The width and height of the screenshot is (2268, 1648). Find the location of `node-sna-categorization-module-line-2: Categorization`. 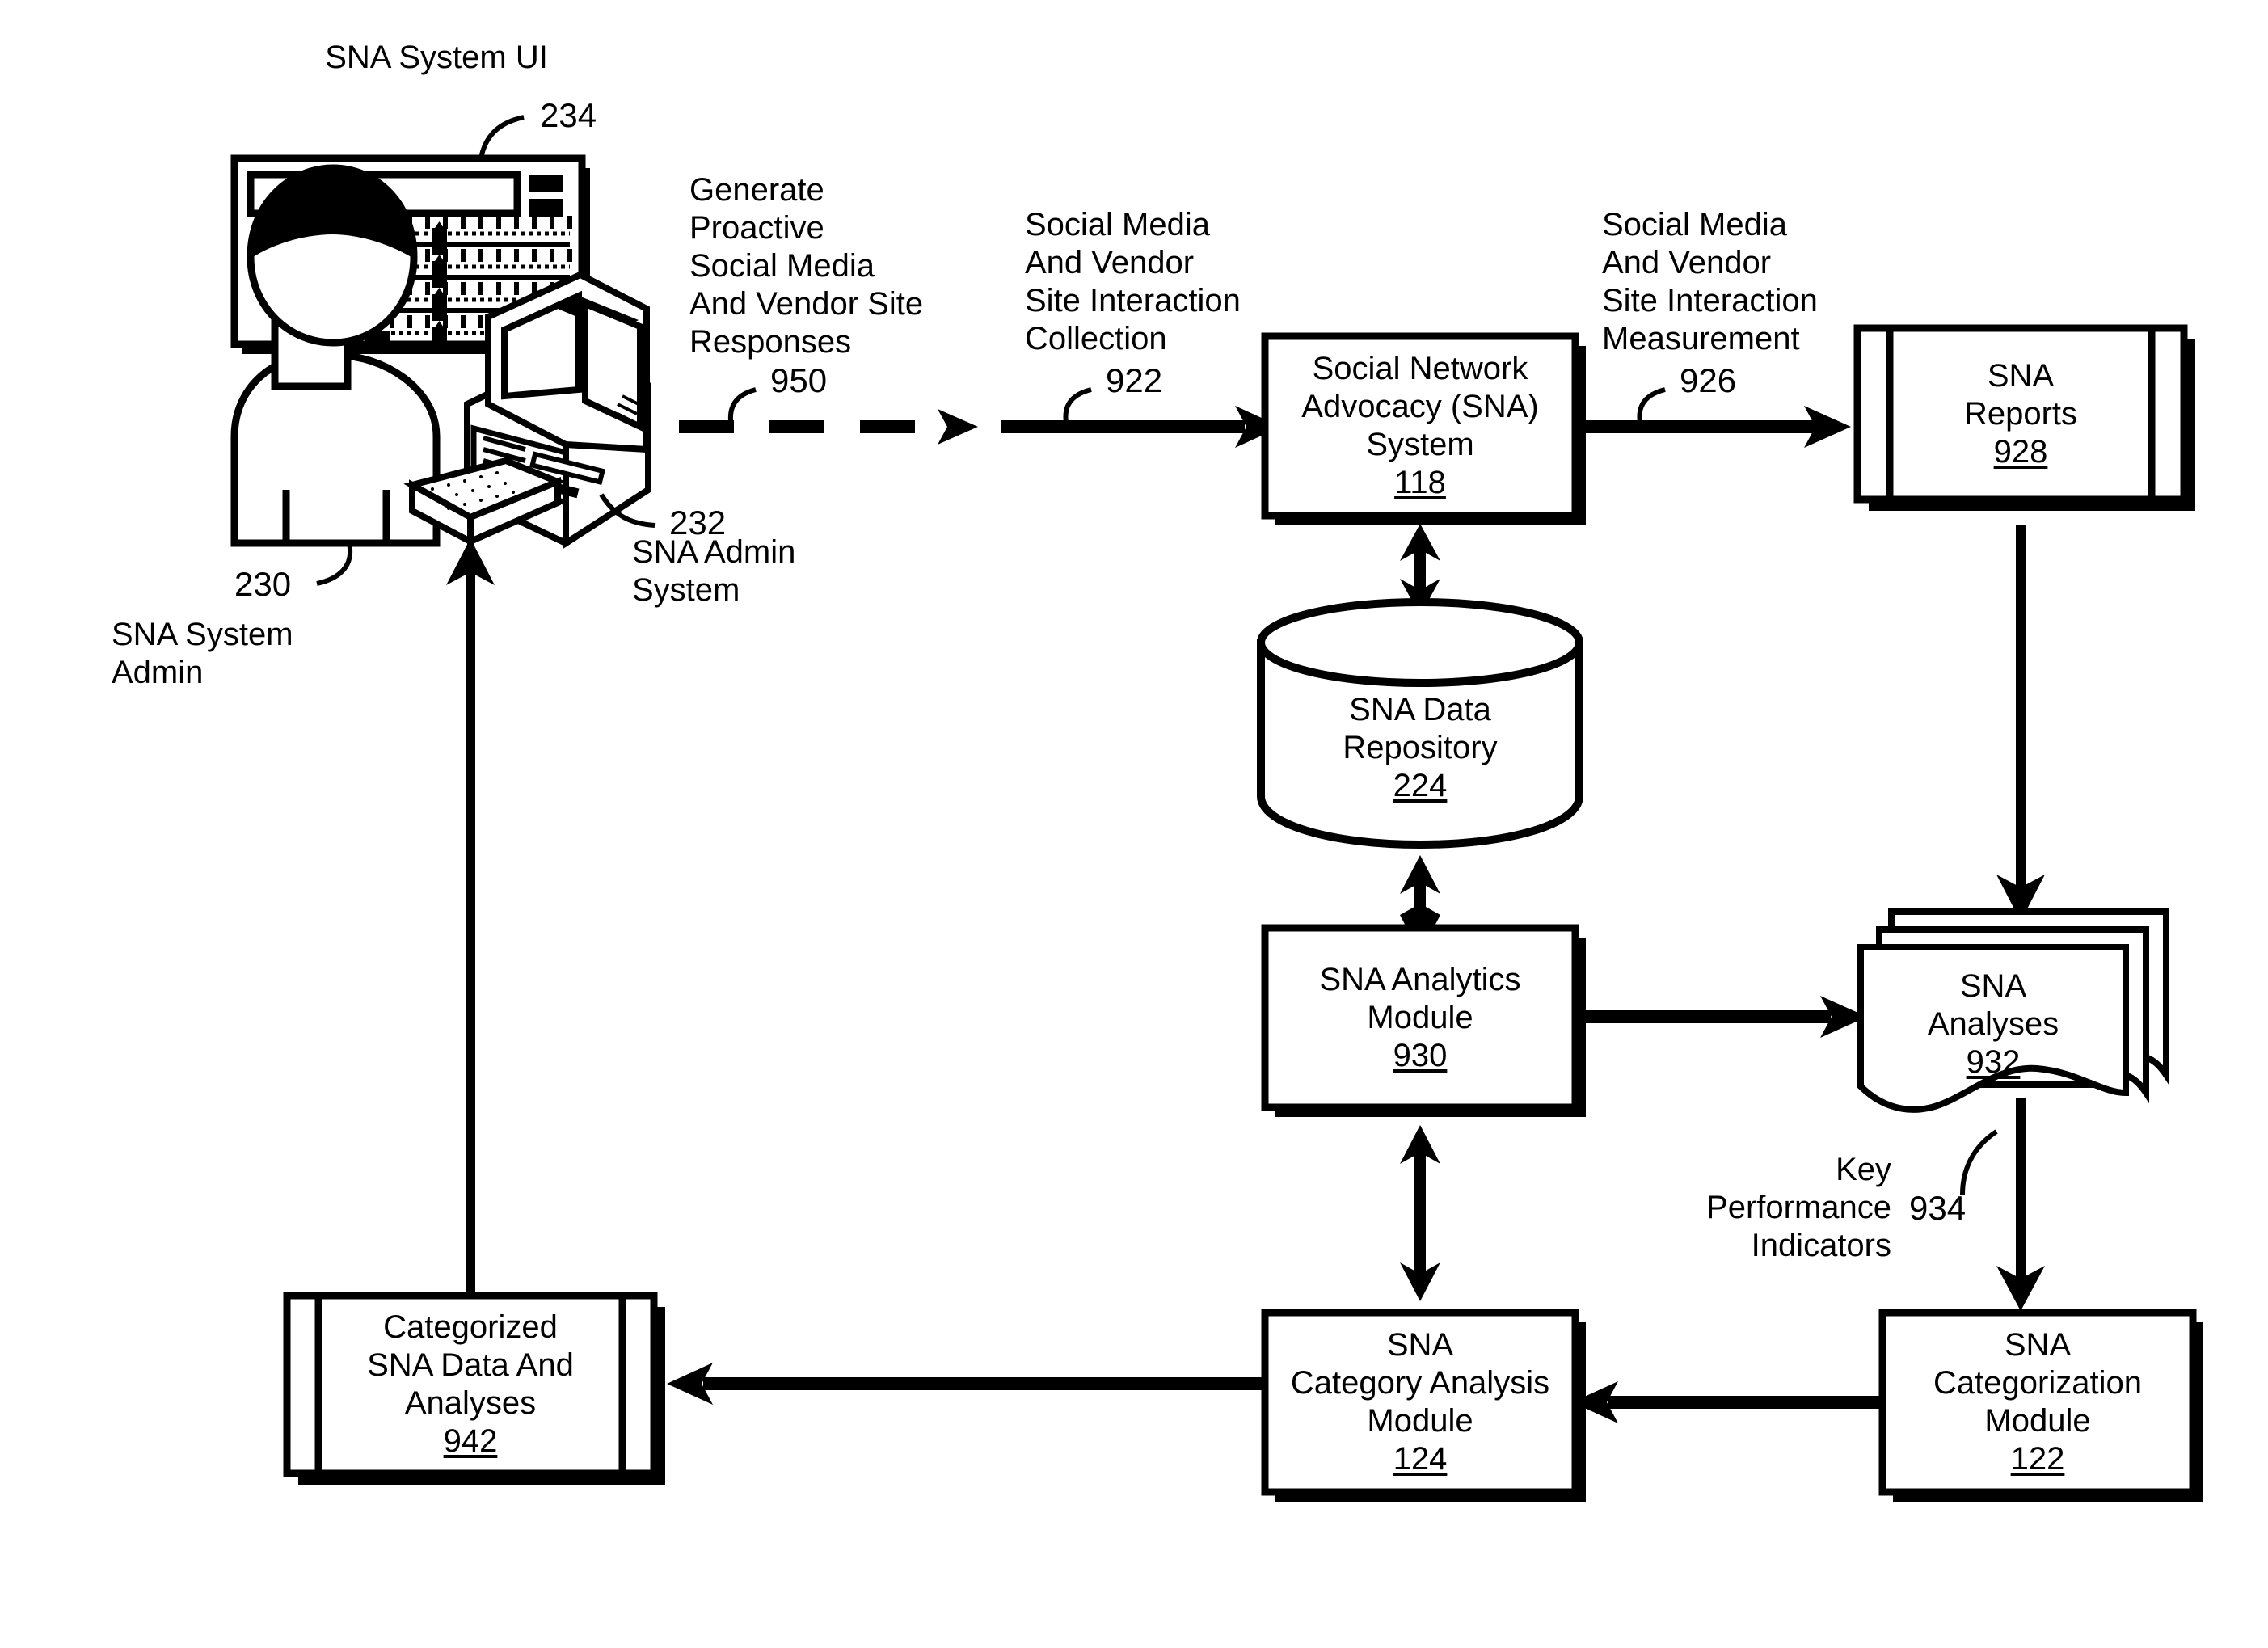

node-sna-categorization-module-line-2: Categorization is located at coordinates (2037, 1383).